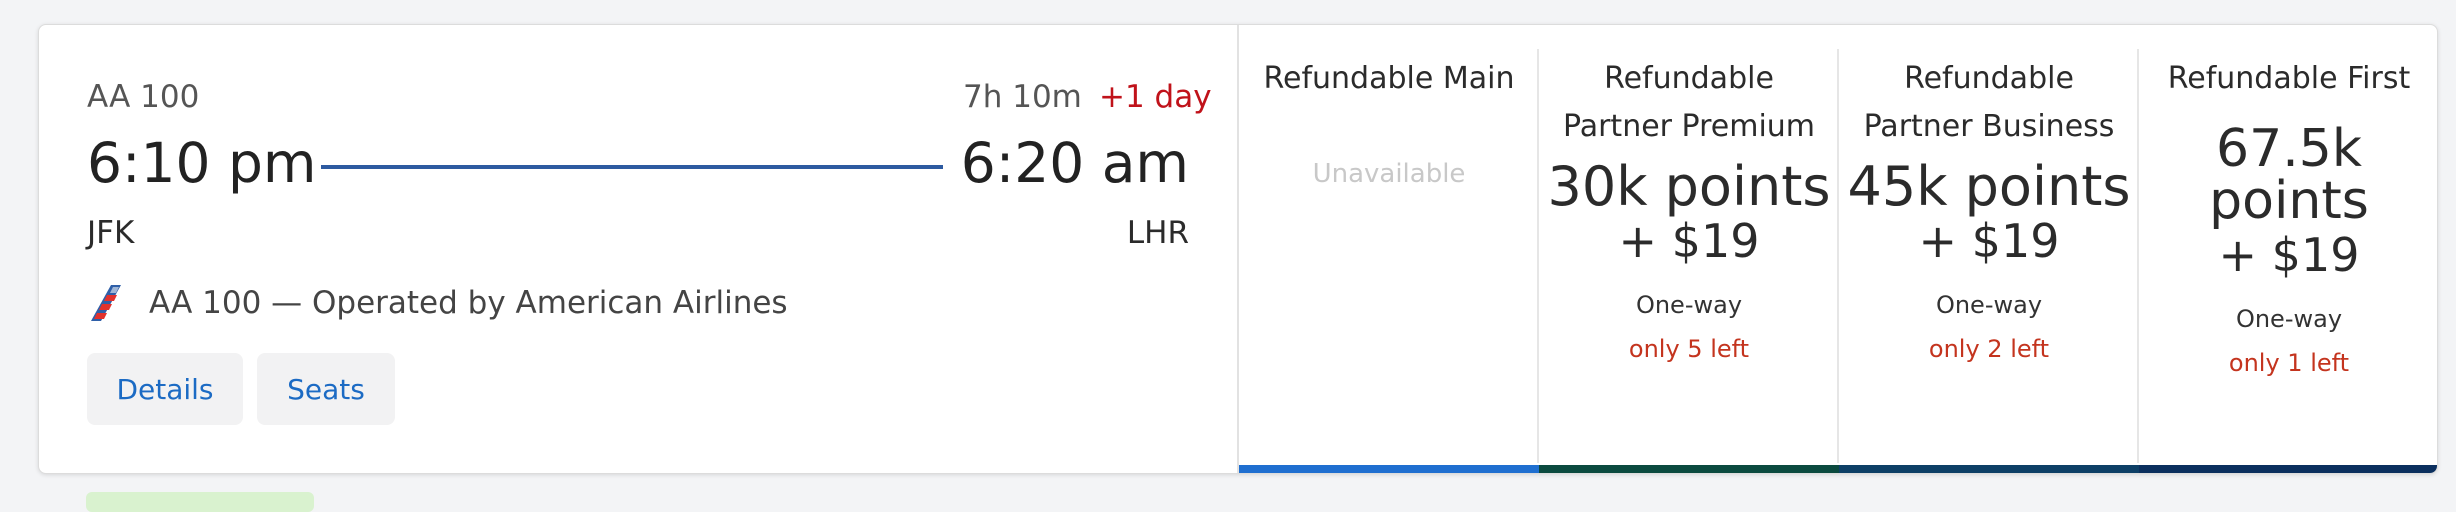 The height and width of the screenshot is (512, 2456). What do you see at coordinates (202, 163) in the screenshot?
I see `departure-time: 6:10 pm` at bounding box center [202, 163].